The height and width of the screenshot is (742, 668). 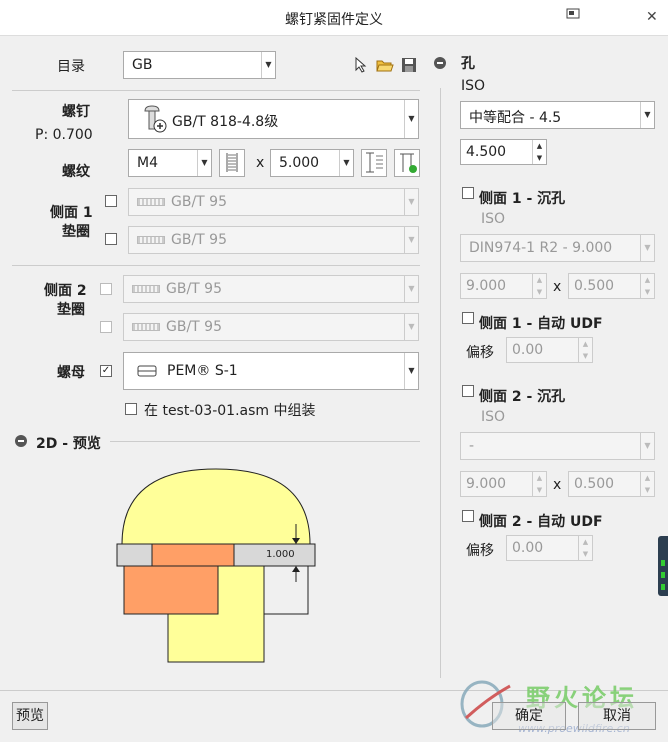 I want to click on side2-cs-type-value: -, so click(x=472, y=446).